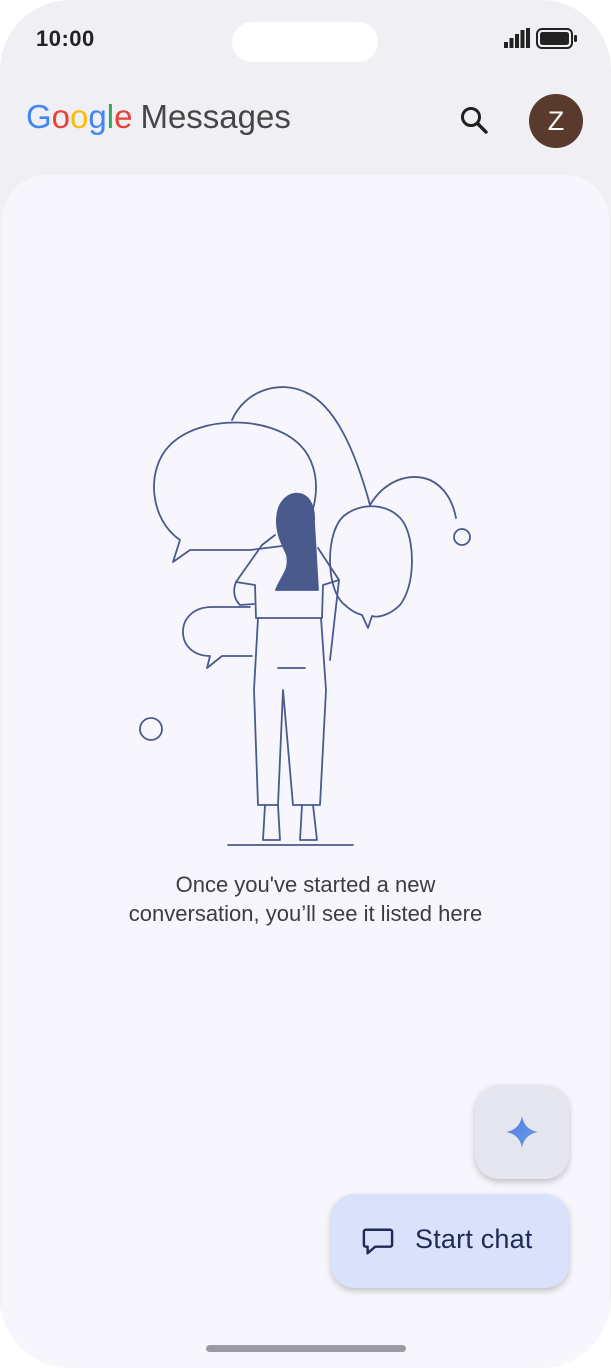  Describe the element at coordinates (215, 116) in the screenshot. I see `app-title: Messages` at that location.